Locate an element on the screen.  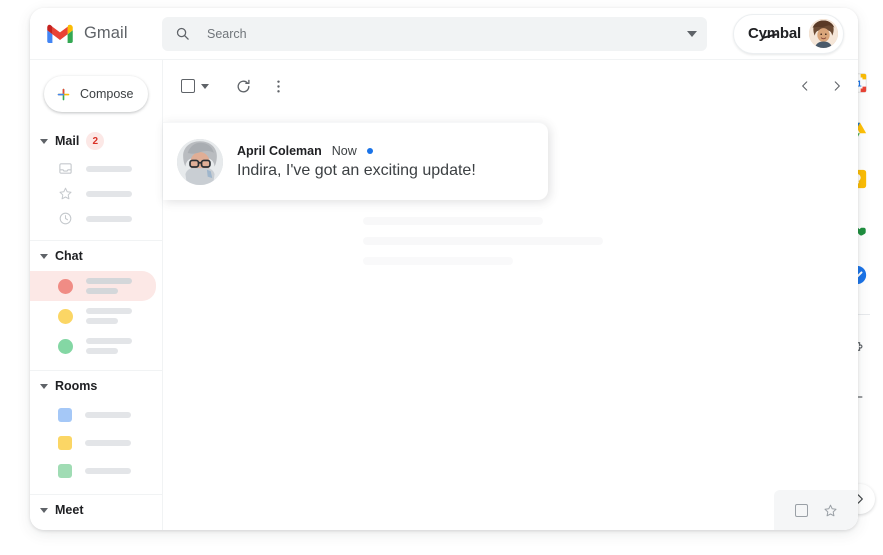
workspace-account-chip: Cymbal is located at coordinates (788, 33).